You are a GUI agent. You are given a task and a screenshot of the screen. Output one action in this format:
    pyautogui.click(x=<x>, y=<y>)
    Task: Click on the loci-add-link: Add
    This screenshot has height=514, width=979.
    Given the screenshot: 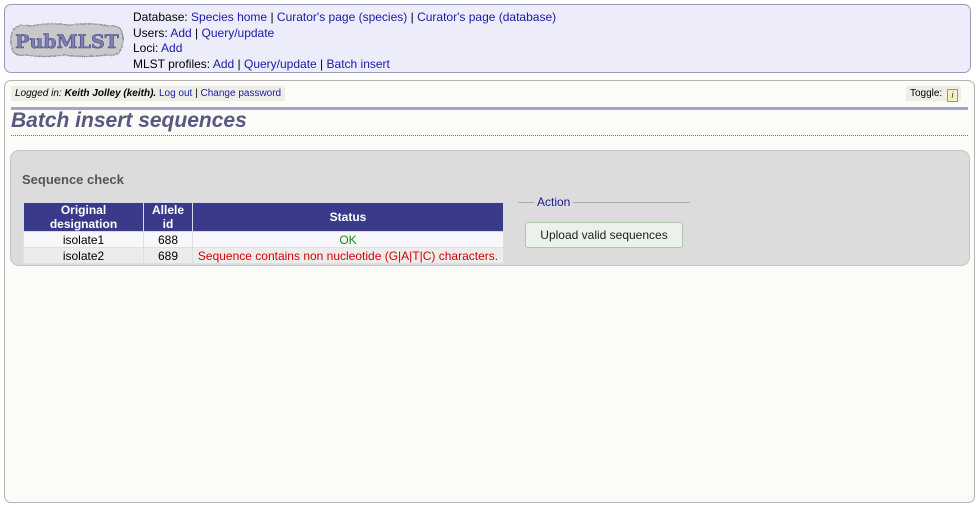 What is the action you would take?
    pyautogui.click(x=171, y=48)
    